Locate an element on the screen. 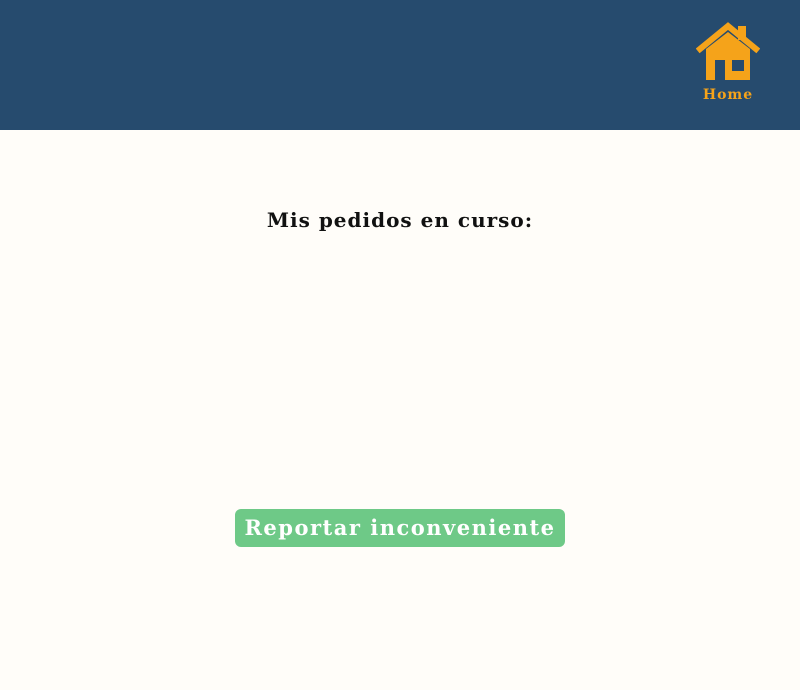 The width and height of the screenshot is (800, 690). home-label: Home is located at coordinates (728, 95).